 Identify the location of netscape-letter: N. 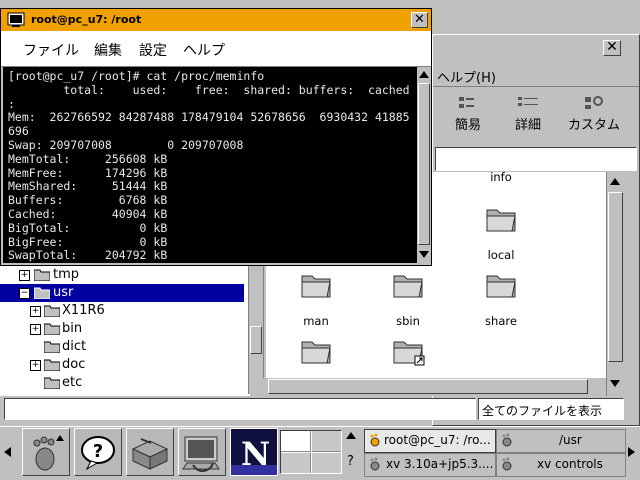
(256, 454).